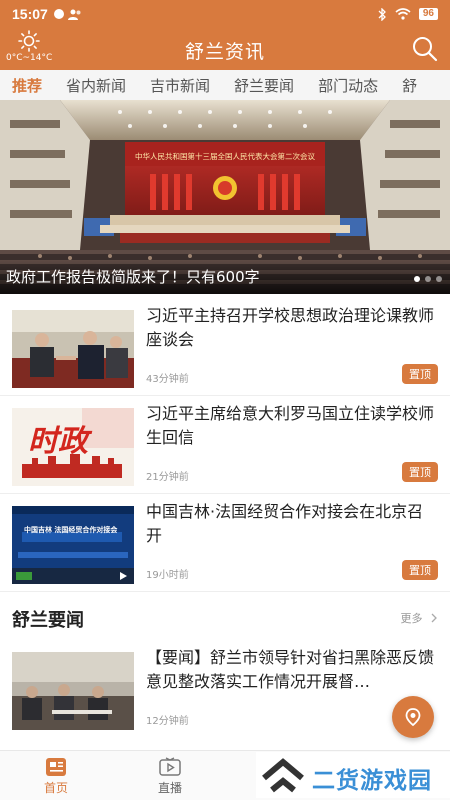  I want to click on nav-live-label: 直播, so click(169, 788).